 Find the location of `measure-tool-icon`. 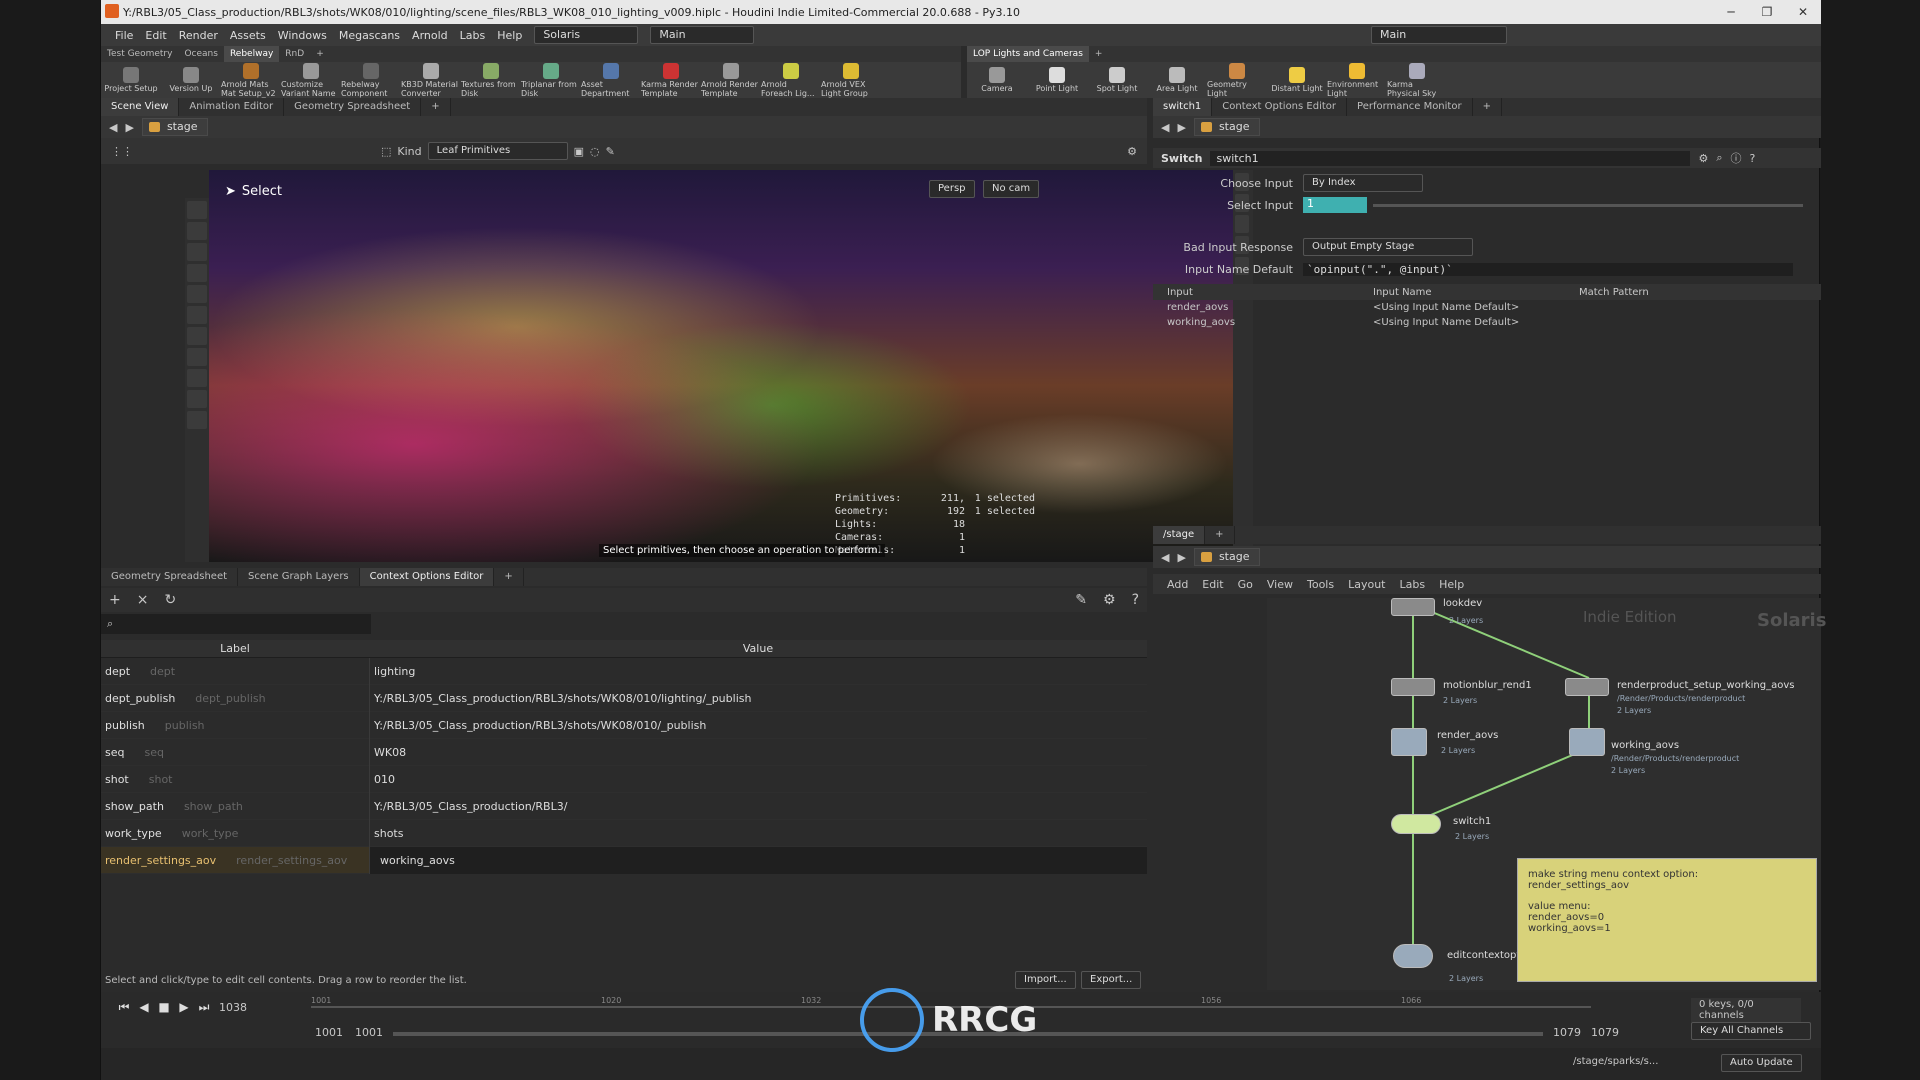

measure-tool-icon is located at coordinates (197, 420).